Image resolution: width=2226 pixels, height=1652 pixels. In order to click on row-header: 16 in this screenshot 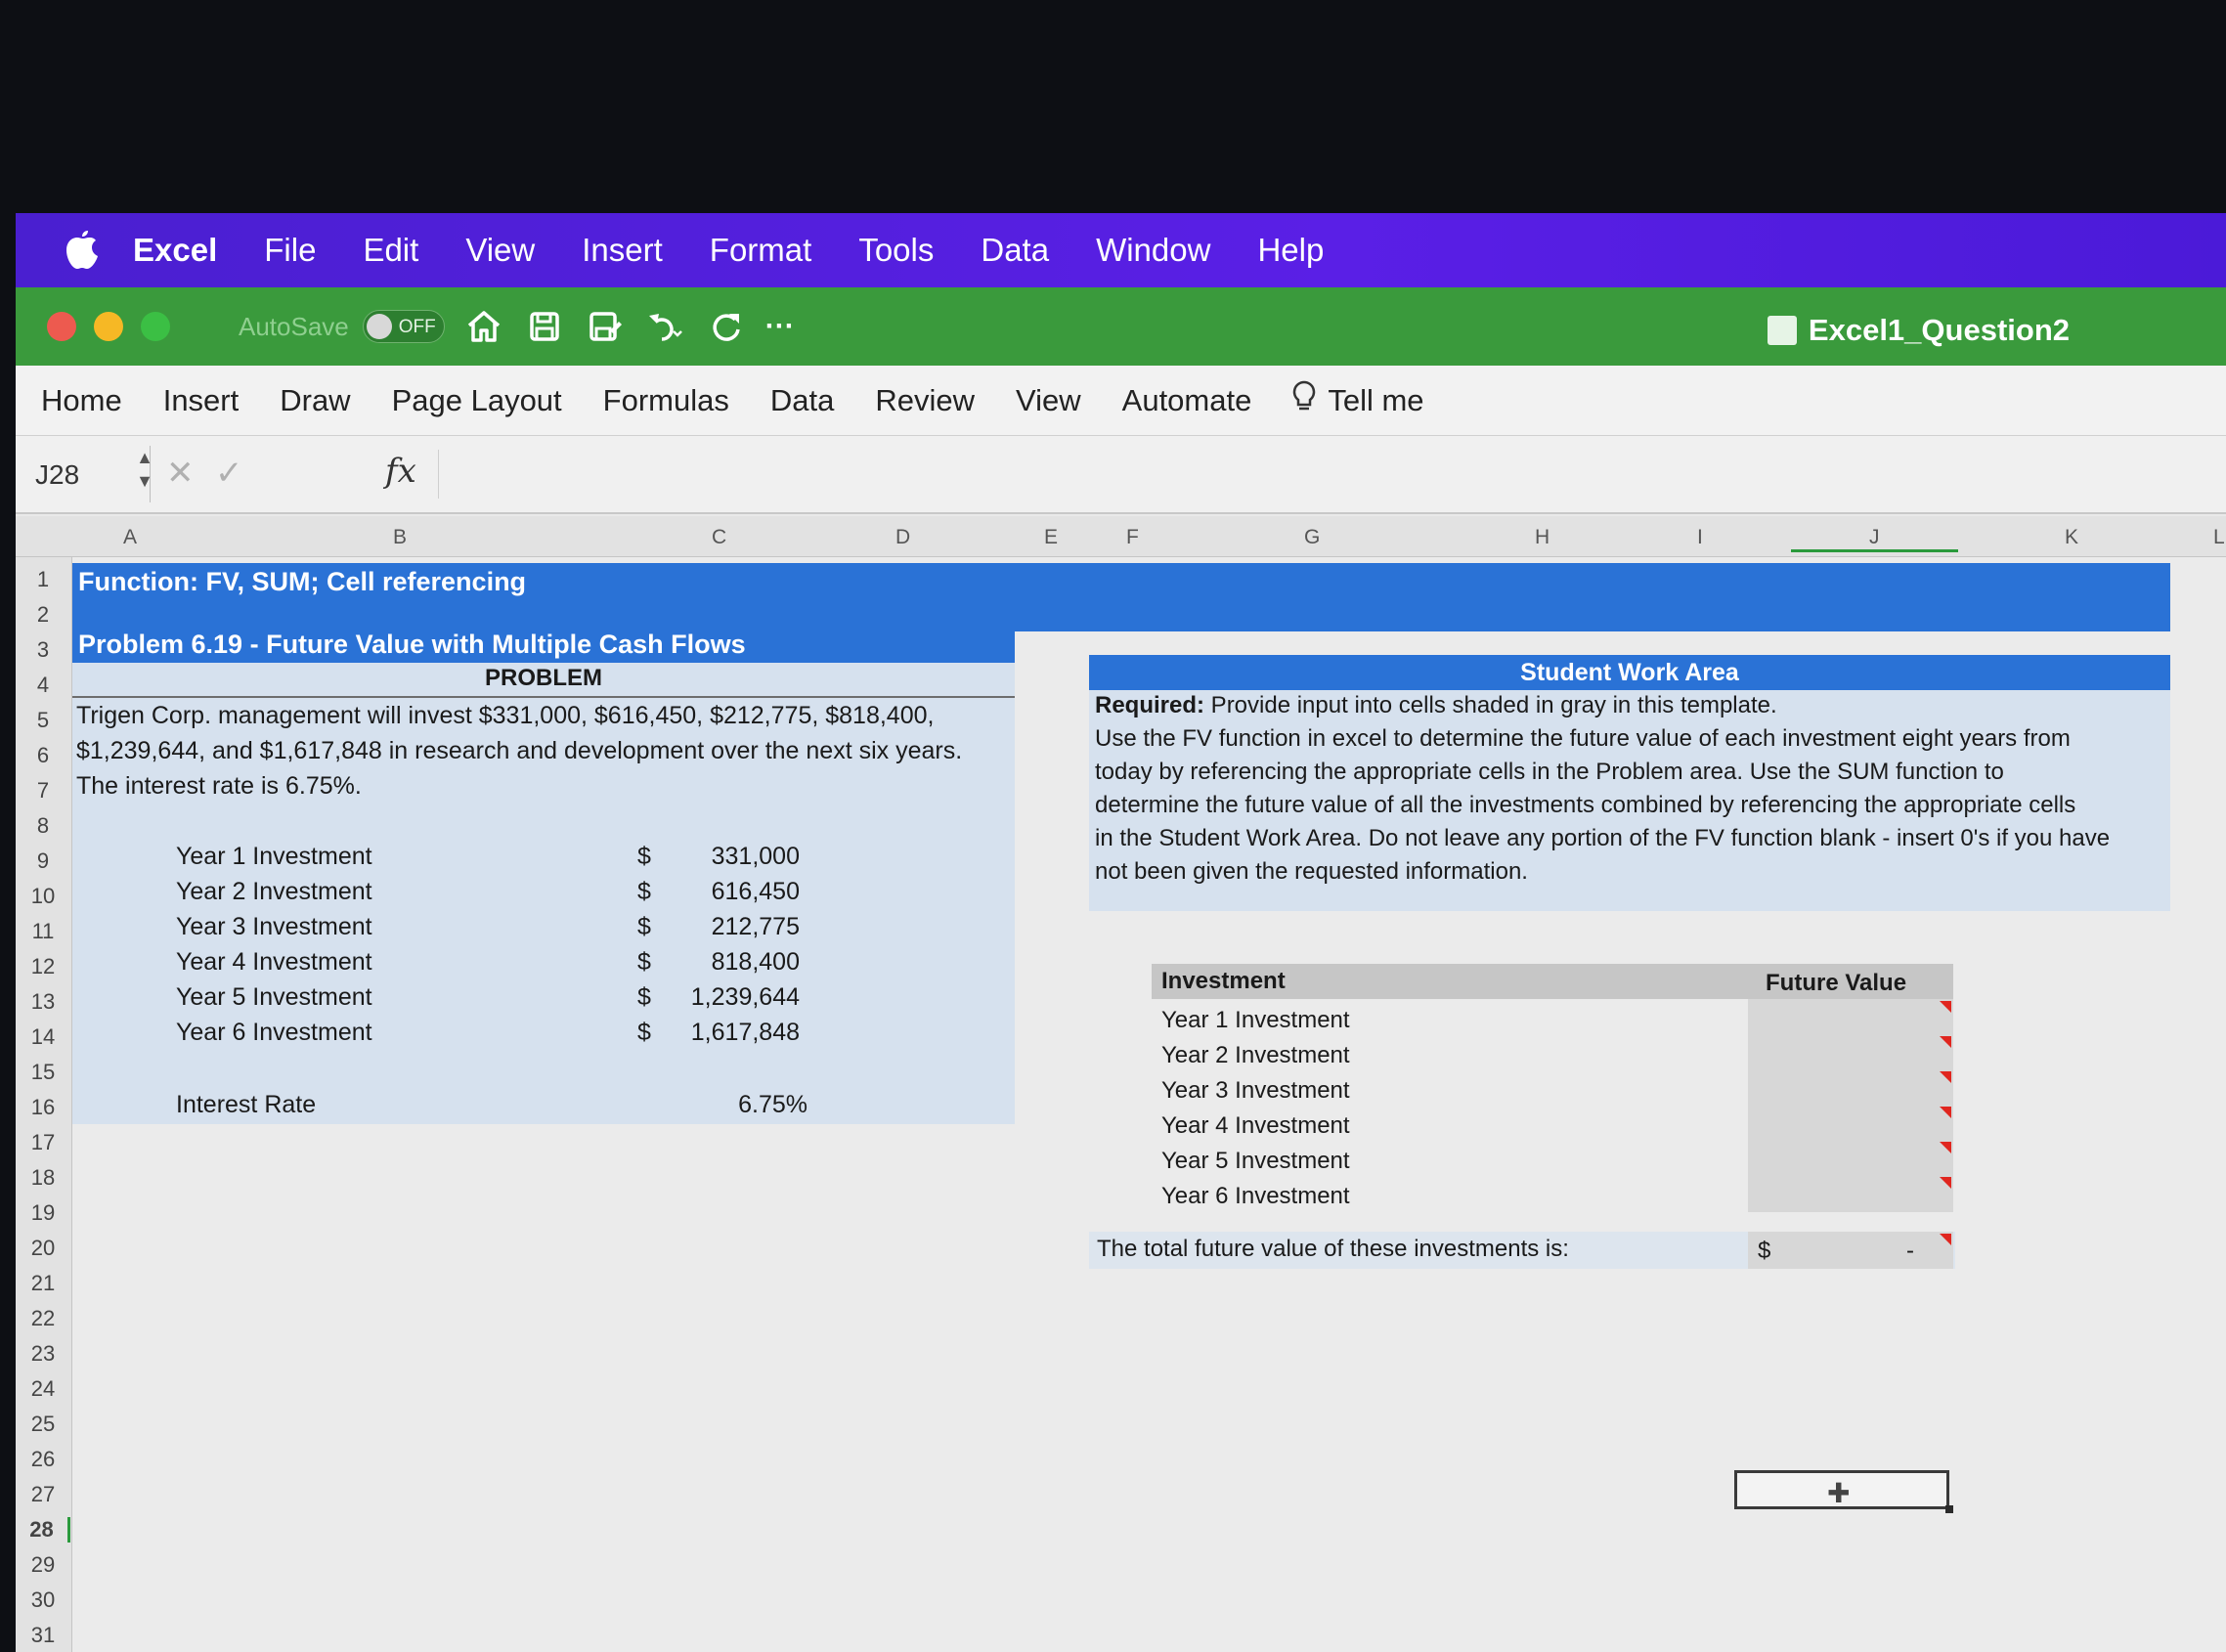, I will do `click(43, 1107)`.